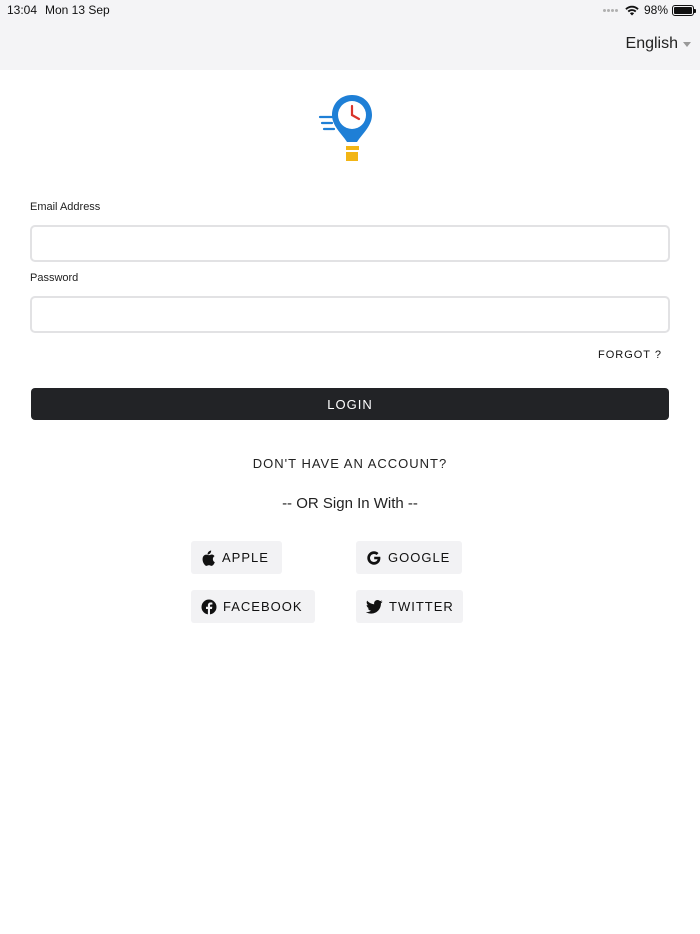  What do you see at coordinates (632, 10) in the screenshot?
I see `wifi-icon` at bounding box center [632, 10].